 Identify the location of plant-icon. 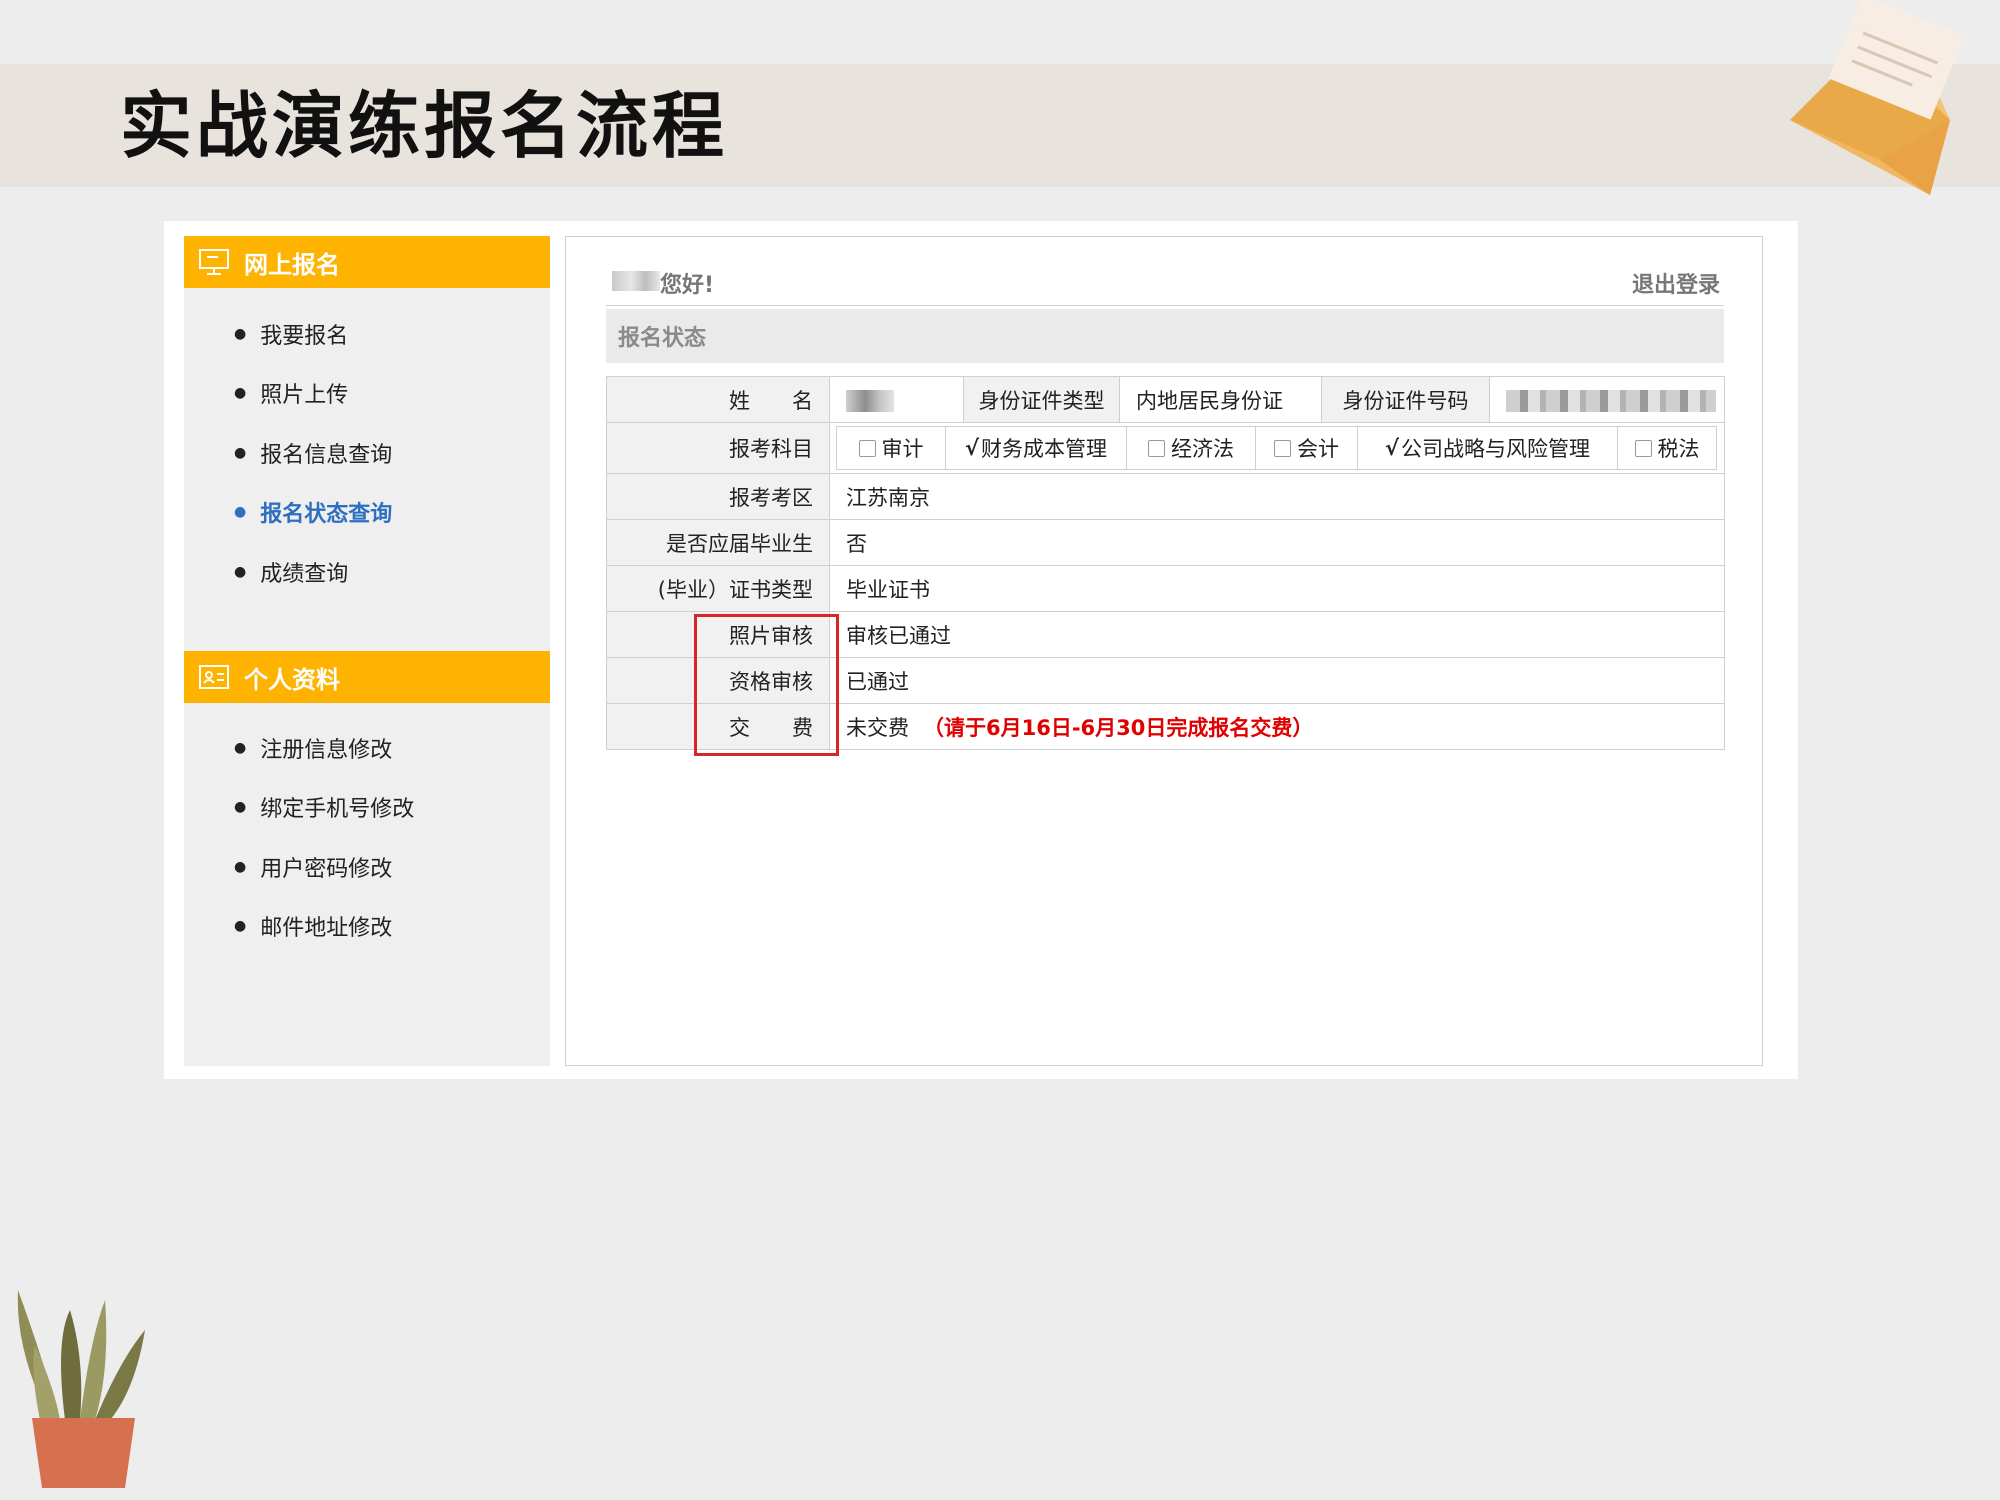
(81, 1389).